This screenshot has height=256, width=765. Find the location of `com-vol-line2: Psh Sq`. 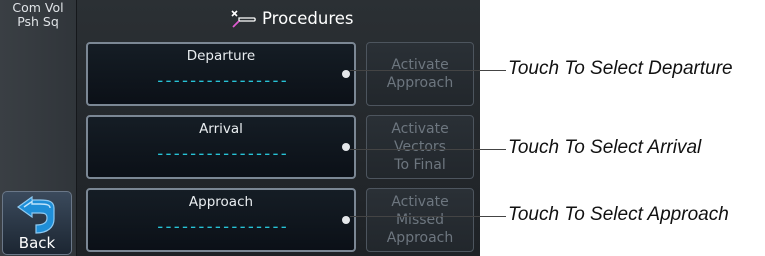

com-vol-line2: Psh Sq is located at coordinates (38, 21).